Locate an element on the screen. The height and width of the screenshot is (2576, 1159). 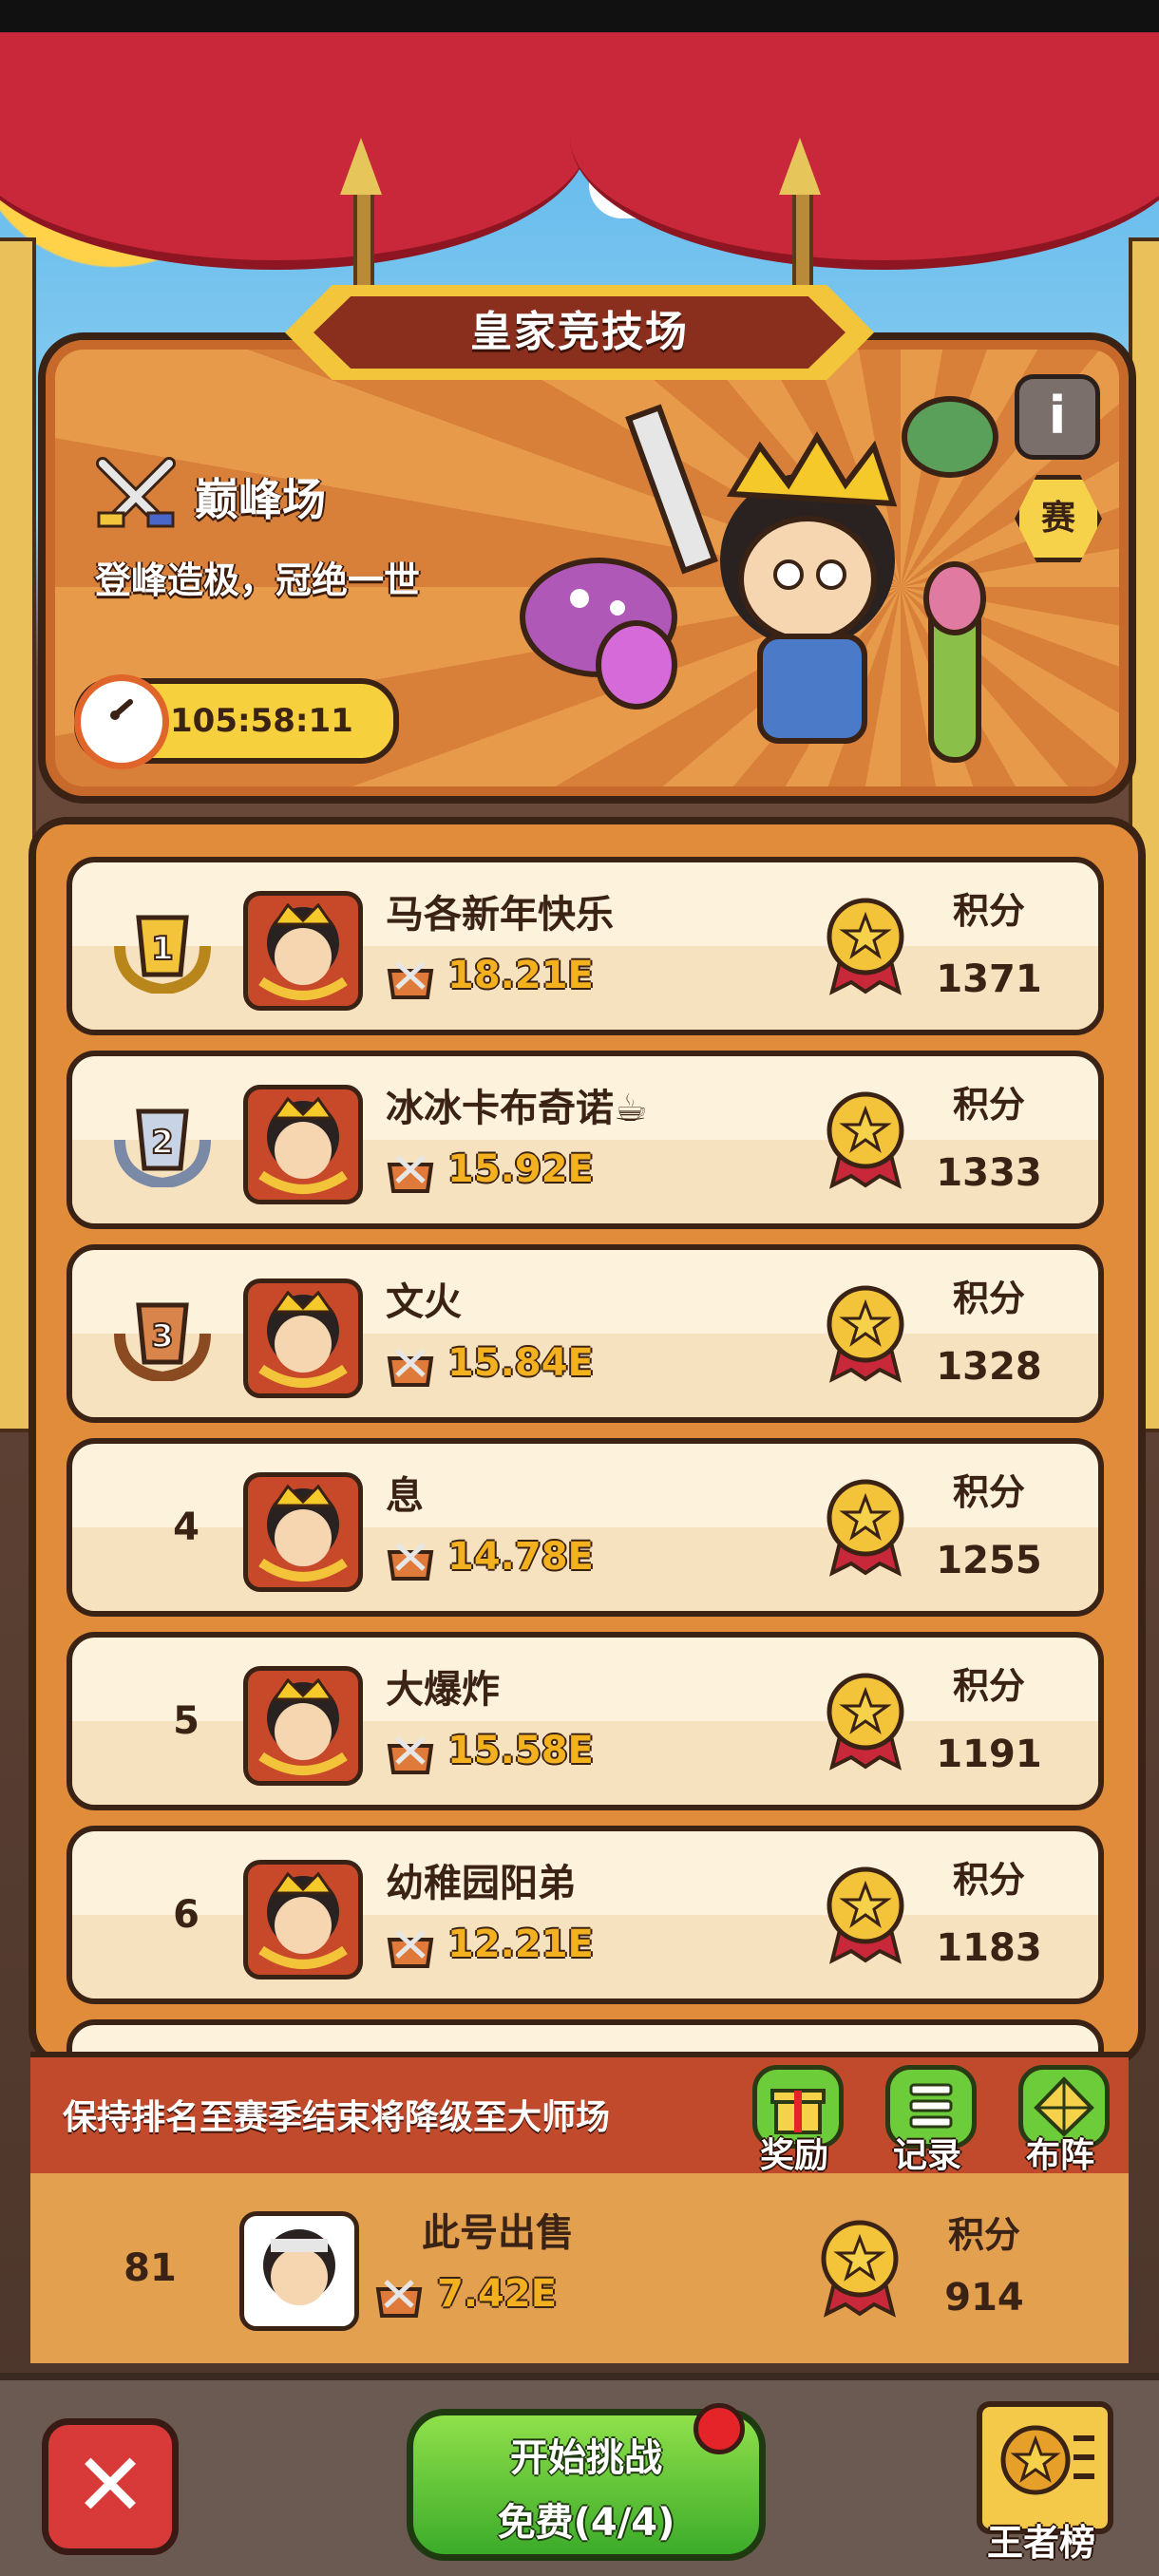
rank-number: 4 is located at coordinates (186, 1527).